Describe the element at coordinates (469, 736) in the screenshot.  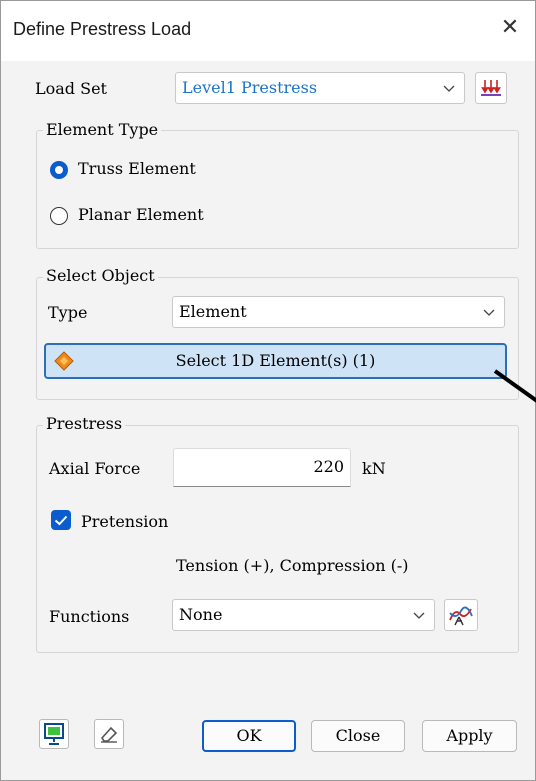
I see `apply-button: Apply` at that location.